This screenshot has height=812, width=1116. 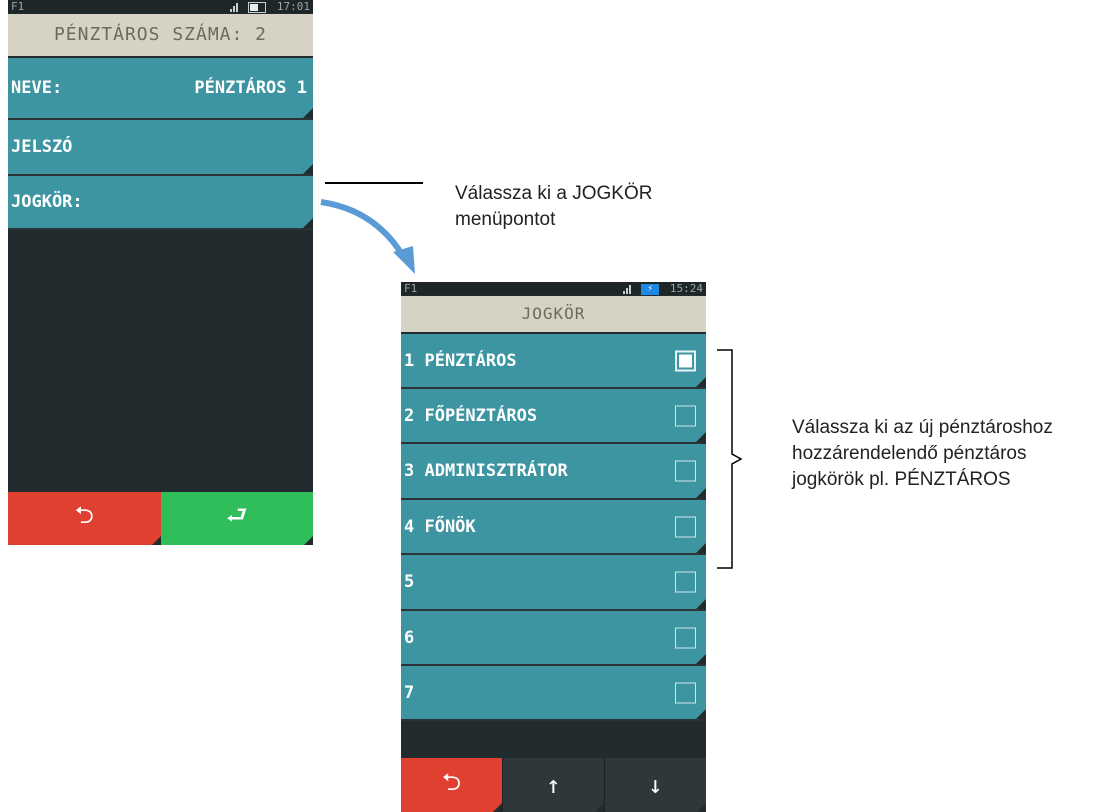 What do you see at coordinates (374, 183) in the screenshot?
I see `callout-line` at bounding box center [374, 183].